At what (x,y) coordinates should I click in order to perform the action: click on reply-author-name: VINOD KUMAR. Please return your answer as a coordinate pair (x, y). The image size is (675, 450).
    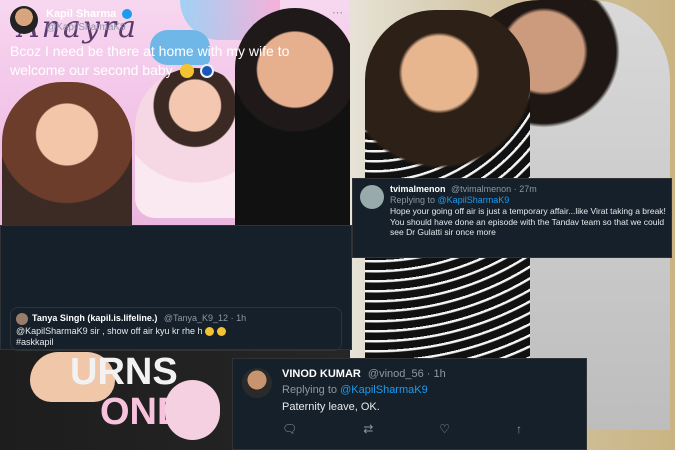
    Looking at the image, I should click on (321, 374).